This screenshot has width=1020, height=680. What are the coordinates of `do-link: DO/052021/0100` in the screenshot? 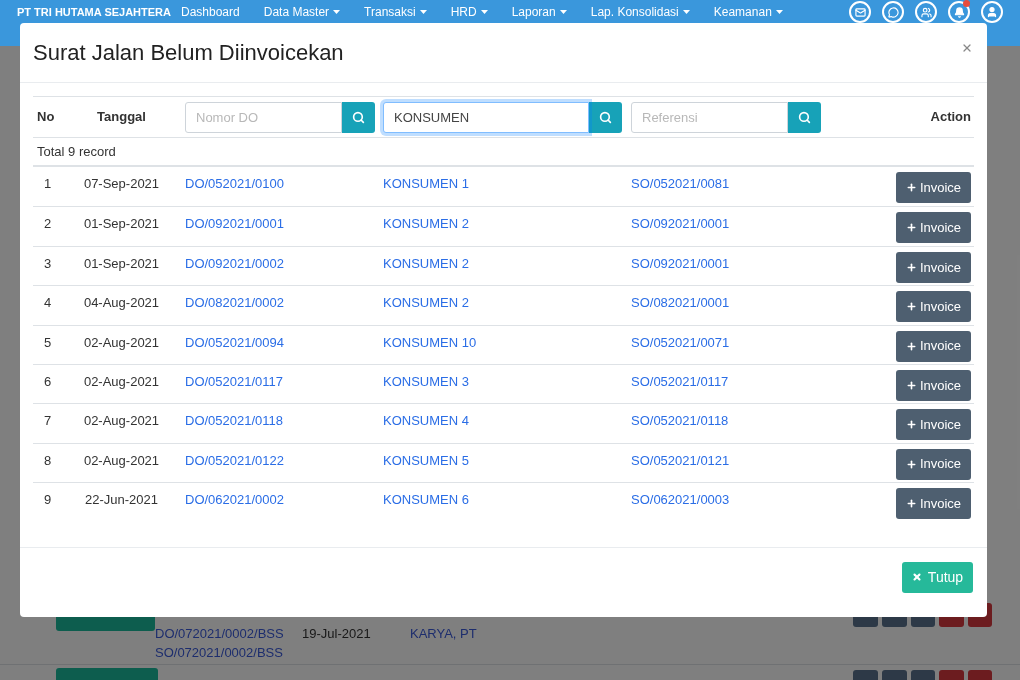 It's located at (235, 184).